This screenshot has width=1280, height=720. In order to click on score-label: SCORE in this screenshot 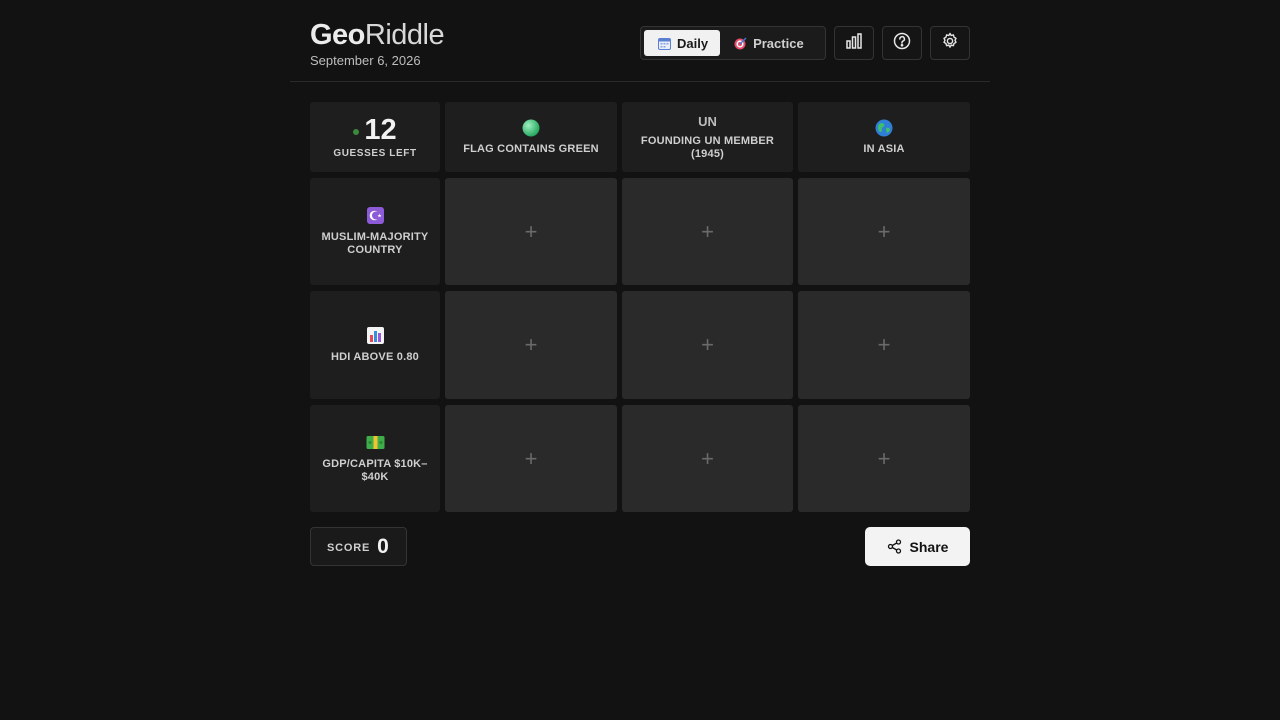, I will do `click(349, 548)`.